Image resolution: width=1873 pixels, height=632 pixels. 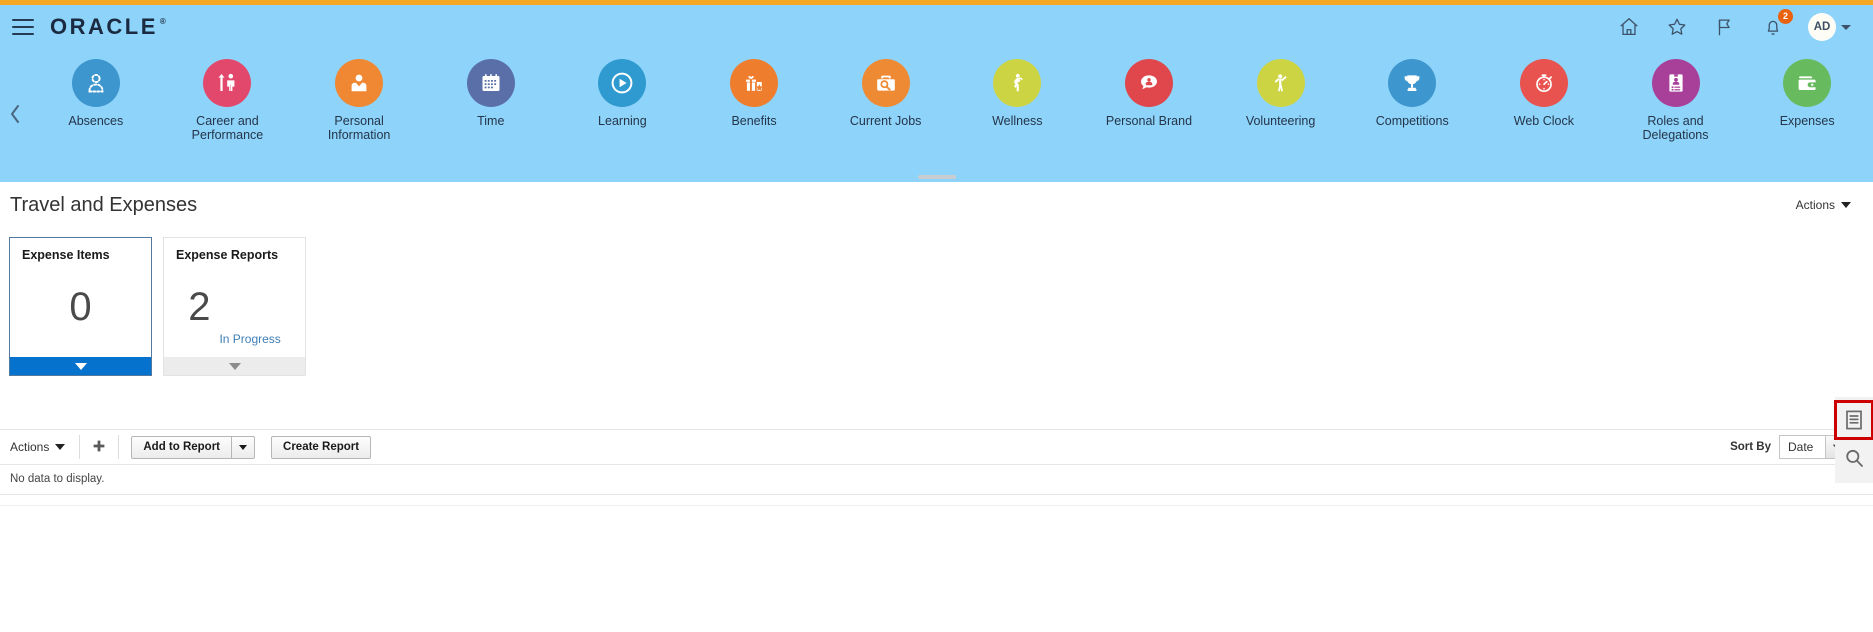 I want to click on nav-label: Web Clock, so click(x=1543, y=121).